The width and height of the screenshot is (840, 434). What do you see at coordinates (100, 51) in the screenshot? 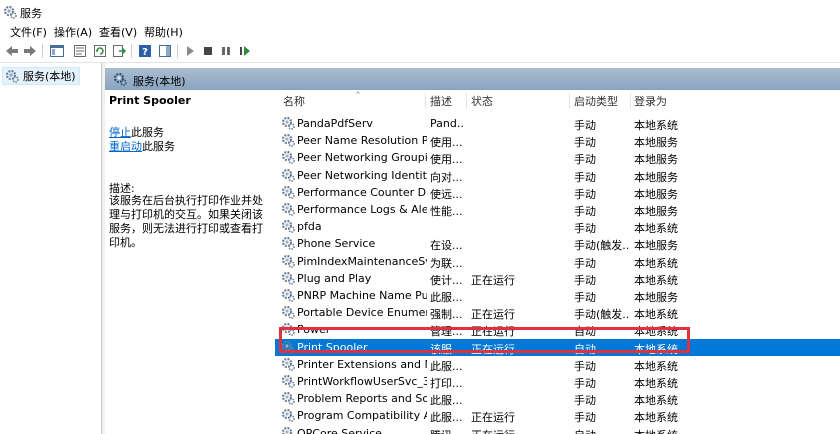
I see `refresh-icon` at bounding box center [100, 51].